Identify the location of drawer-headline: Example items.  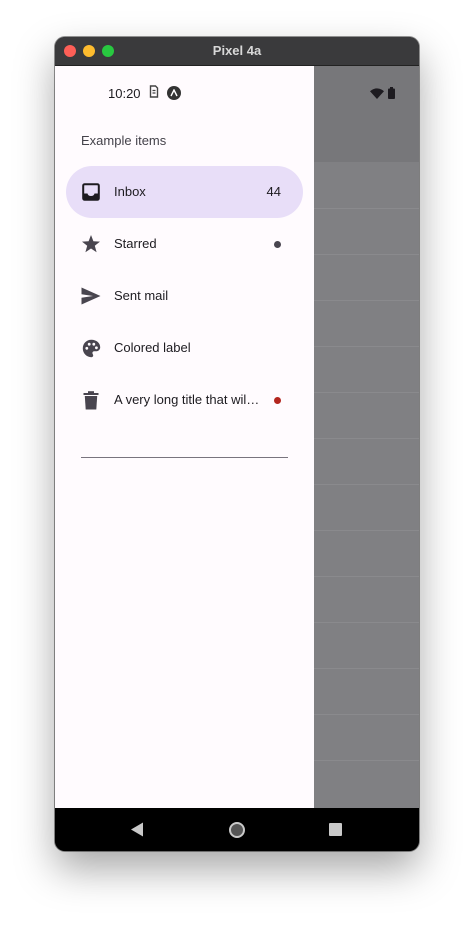
(124, 140).